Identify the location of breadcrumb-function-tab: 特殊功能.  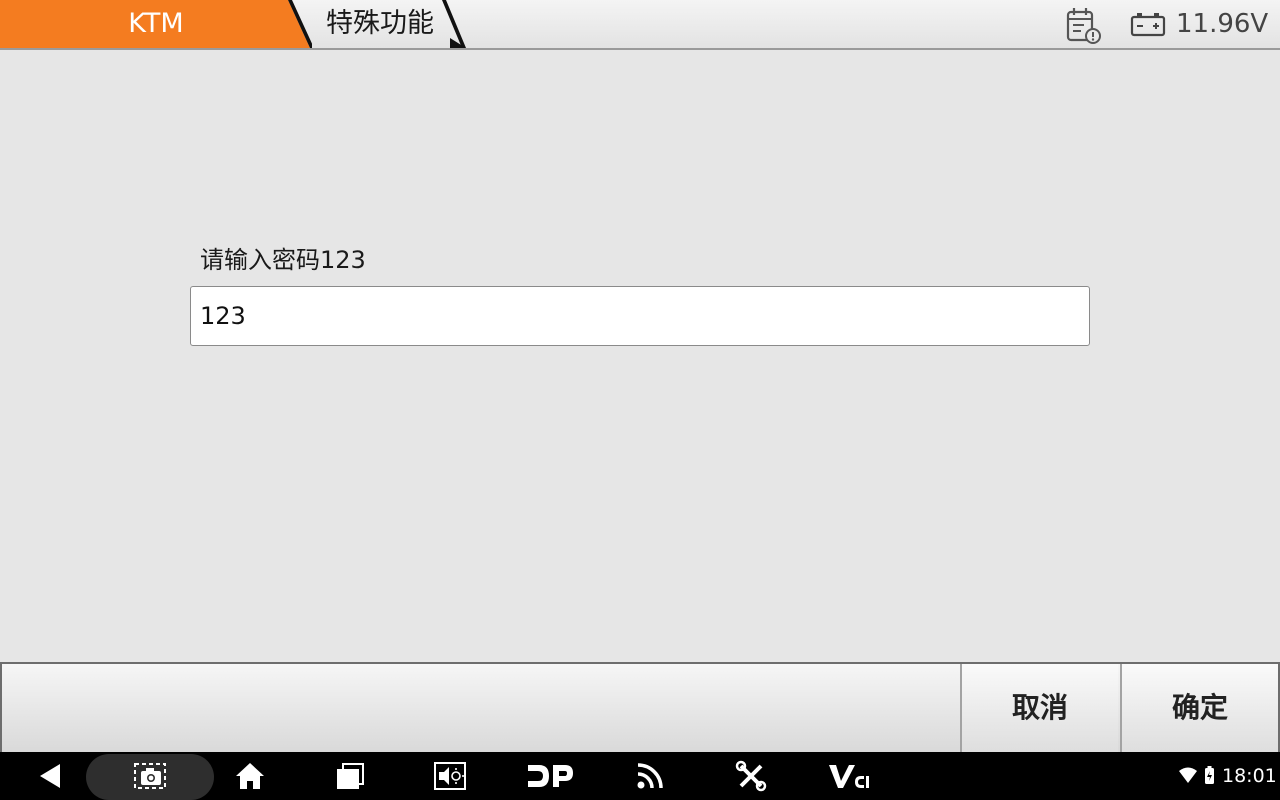
(385, 24).